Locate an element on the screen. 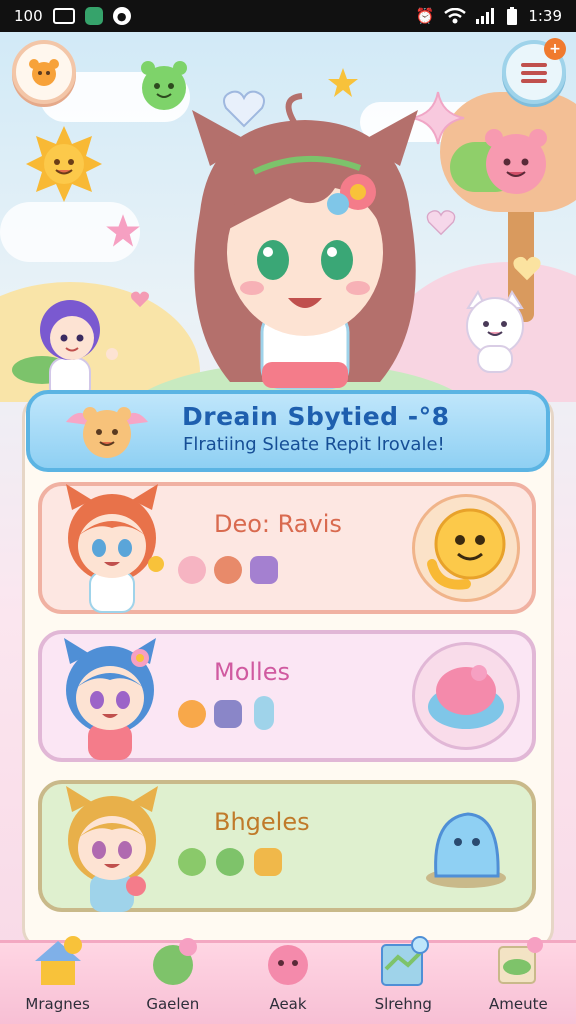 This screenshot has width=576, height=1024. nav-item-slrehng: Slrehng is located at coordinates (403, 980).